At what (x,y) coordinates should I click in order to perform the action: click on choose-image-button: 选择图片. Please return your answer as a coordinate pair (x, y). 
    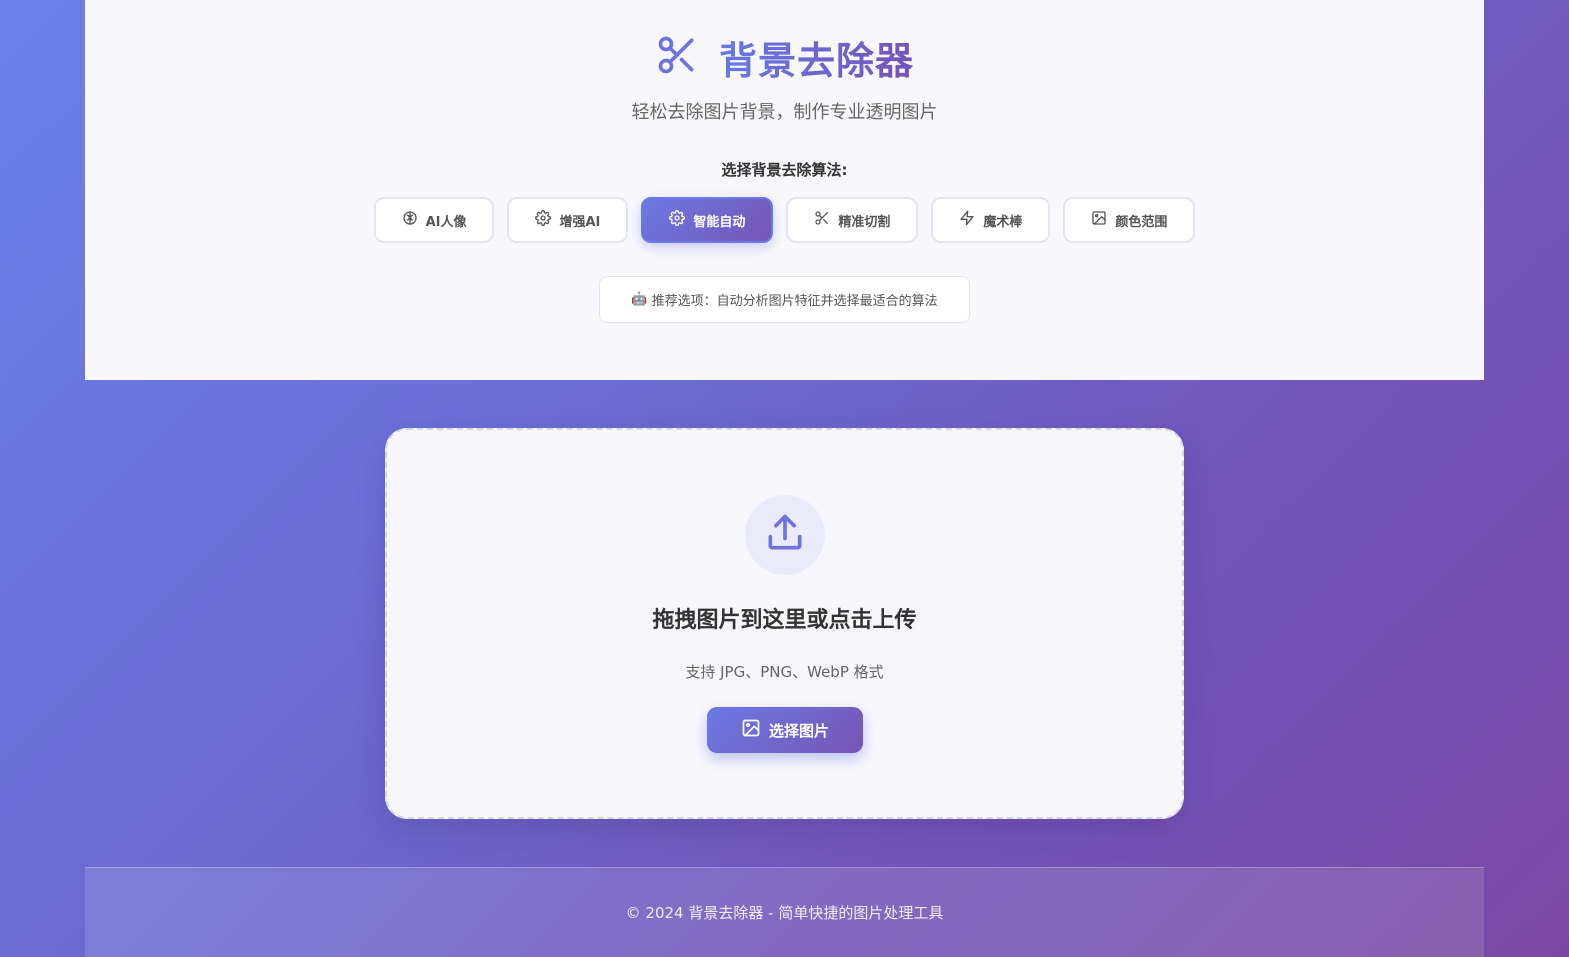
    Looking at the image, I should click on (785, 730).